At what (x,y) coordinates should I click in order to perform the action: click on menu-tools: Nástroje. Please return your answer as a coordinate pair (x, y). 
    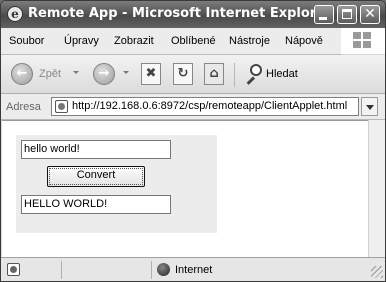
    Looking at the image, I should click on (249, 41).